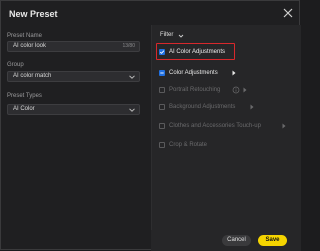 The image size is (320, 251). What do you see at coordinates (193, 73) in the screenshot?
I see `option-label: Color Adjustments` at bounding box center [193, 73].